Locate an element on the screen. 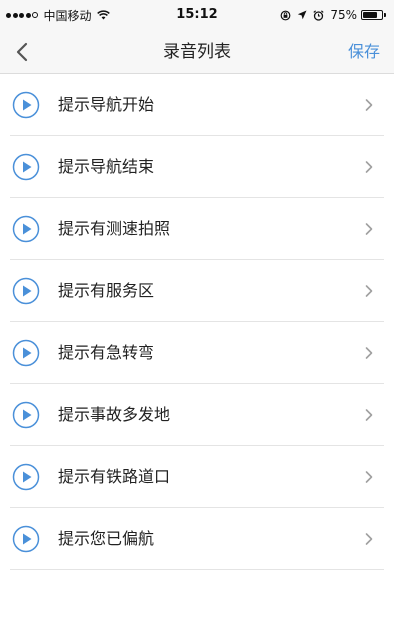 The image size is (394, 642). recording-label: 提示有急转弯 is located at coordinates (106, 352).